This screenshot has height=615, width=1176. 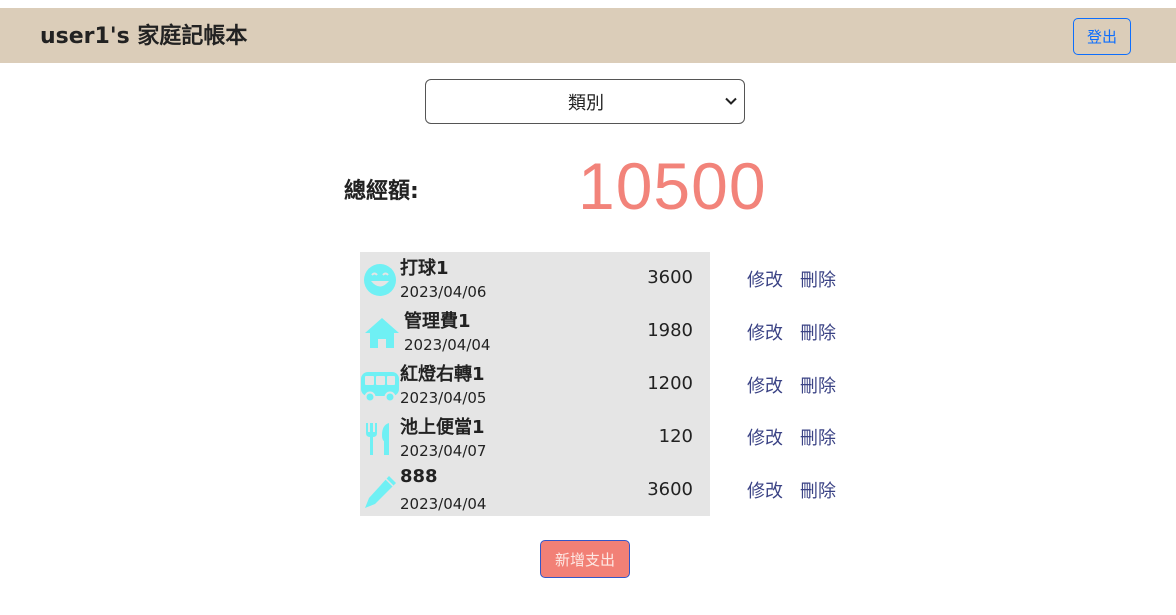 I want to click on list-item: 紅燈右轉1 2023/04/05 1200, so click(x=535, y=384).